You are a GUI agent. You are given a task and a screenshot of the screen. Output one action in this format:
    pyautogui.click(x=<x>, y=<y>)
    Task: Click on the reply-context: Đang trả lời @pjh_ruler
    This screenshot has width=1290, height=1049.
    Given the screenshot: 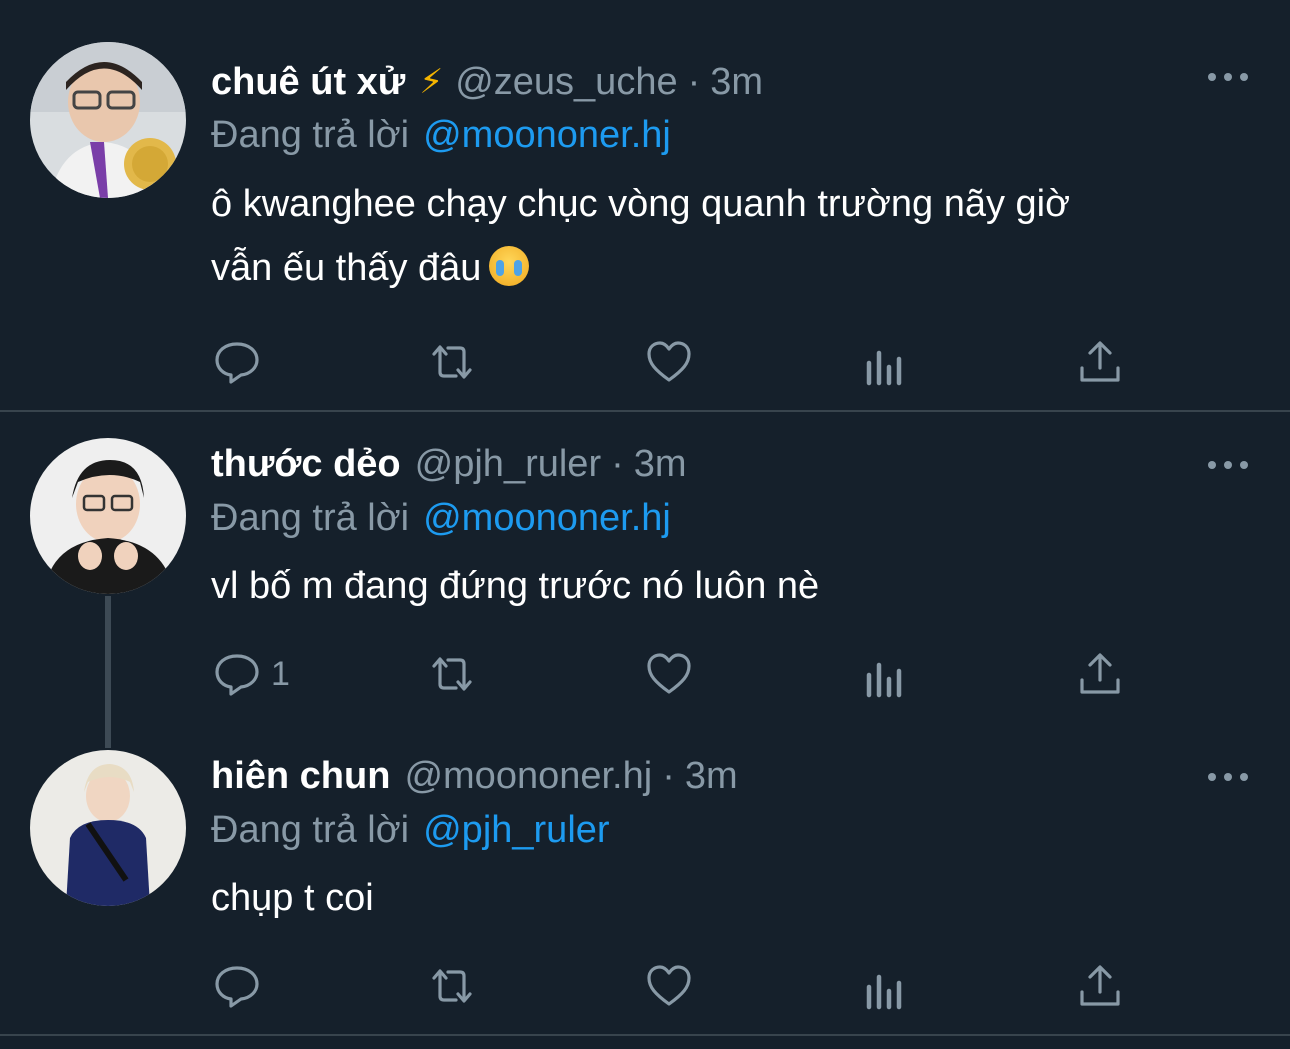 What is the action you would take?
    pyautogui.click(x=410, y=830)
    